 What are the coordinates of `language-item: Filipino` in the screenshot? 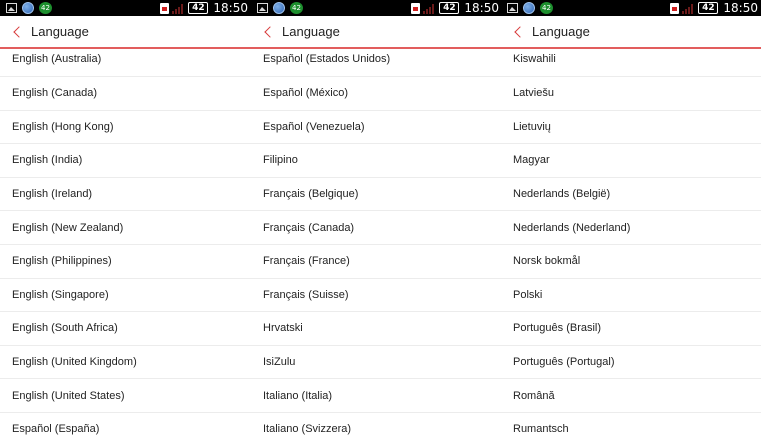 It's located at (376, 161).